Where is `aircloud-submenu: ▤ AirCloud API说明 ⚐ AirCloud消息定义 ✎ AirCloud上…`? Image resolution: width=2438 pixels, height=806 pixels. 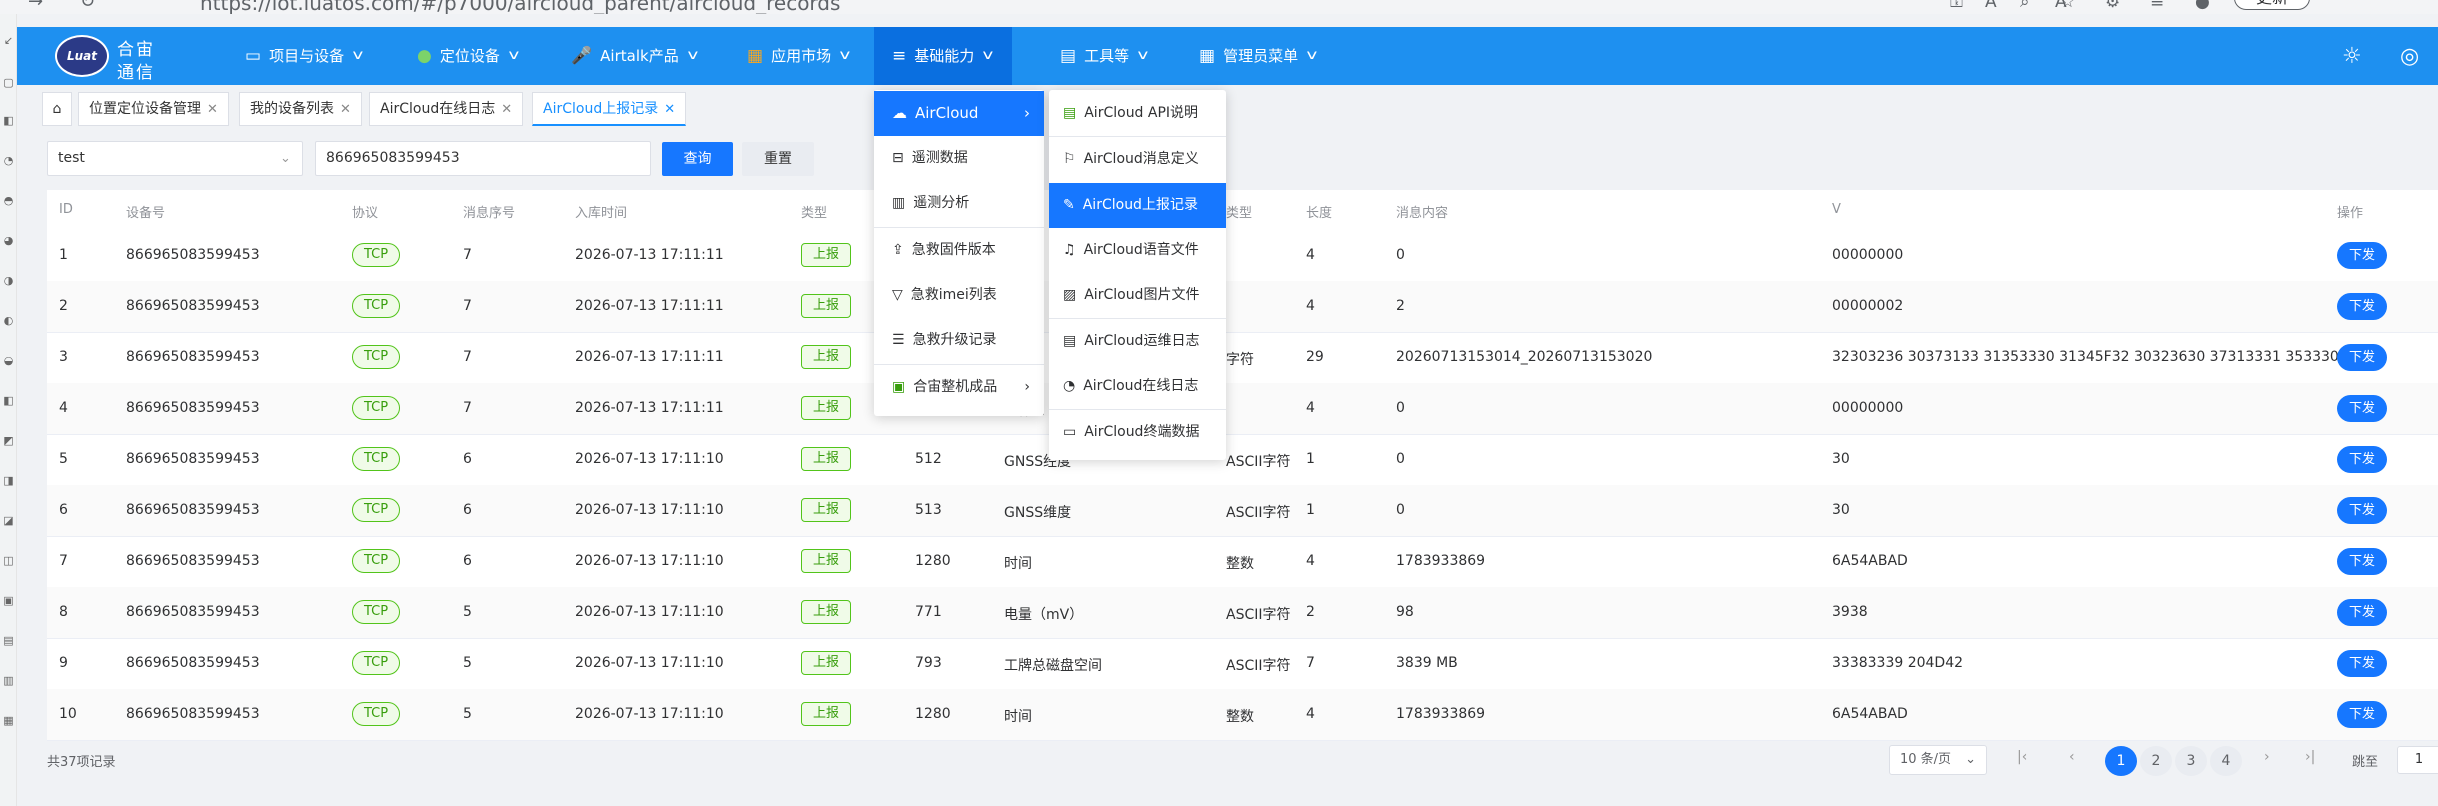
aircloud-submenu: ▤ AirCloud API说明 ⚐ AirCloud消息定义 ✎ AirCloud上… is located at coordinates (1137, 275).